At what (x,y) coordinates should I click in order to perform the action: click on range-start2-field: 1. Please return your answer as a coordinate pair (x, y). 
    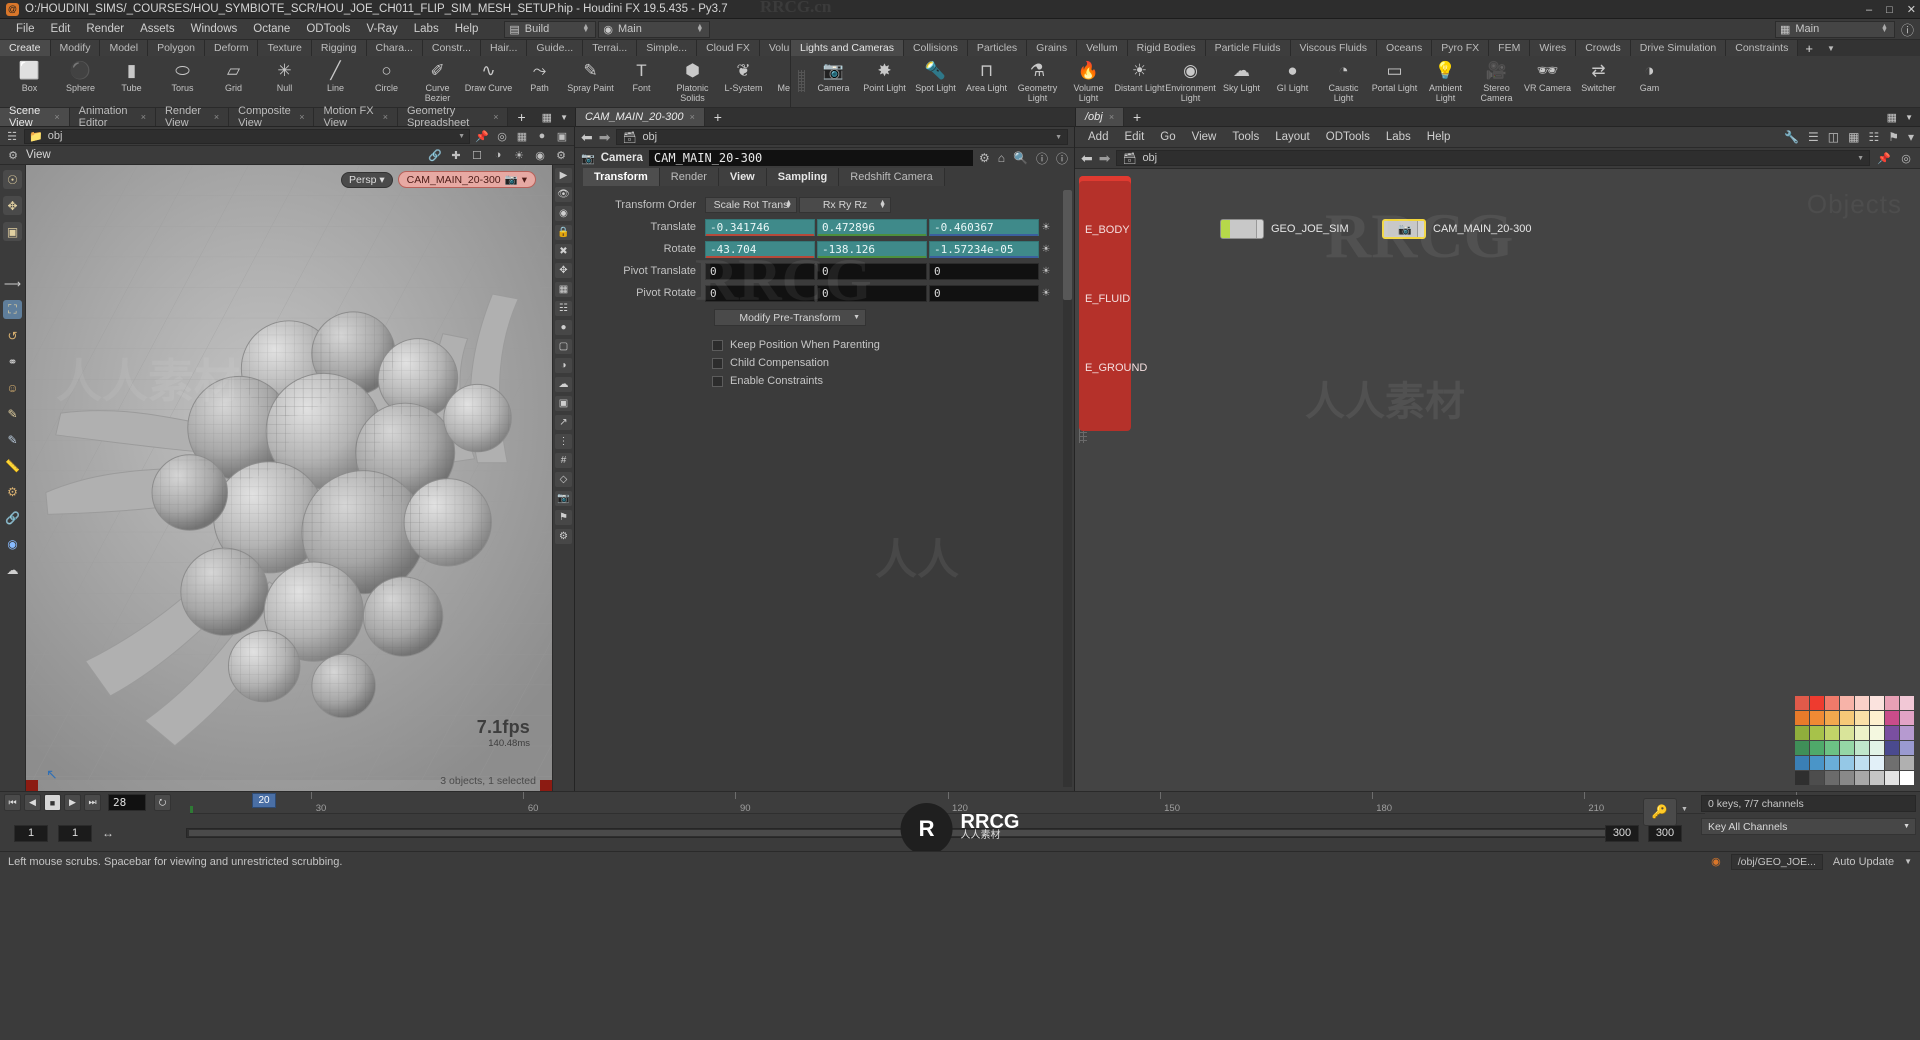
    Looking at the image, I should click on (75, 833).